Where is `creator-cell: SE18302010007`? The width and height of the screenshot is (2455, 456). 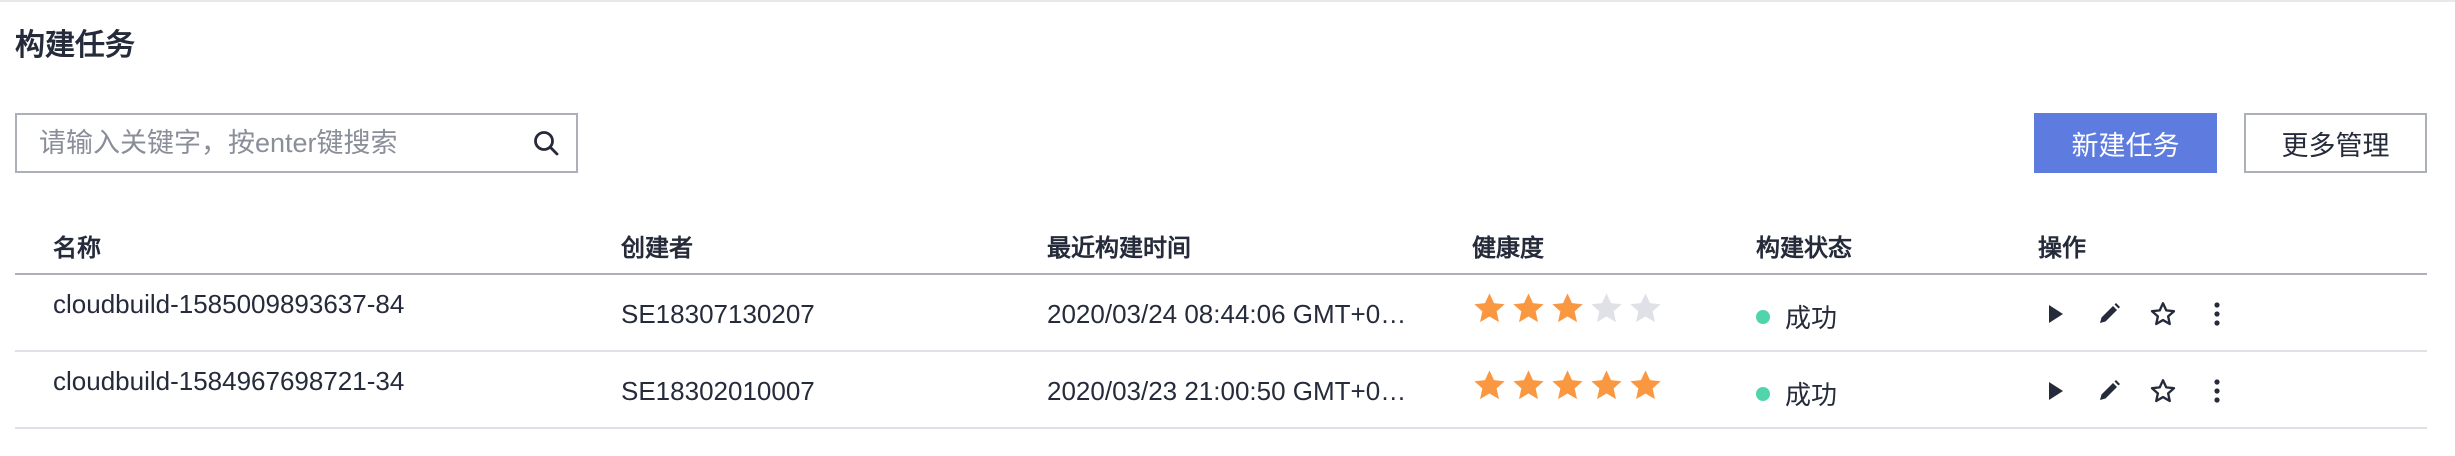 creator-cell: SE18302010007 is located at coordinates (718, 391).